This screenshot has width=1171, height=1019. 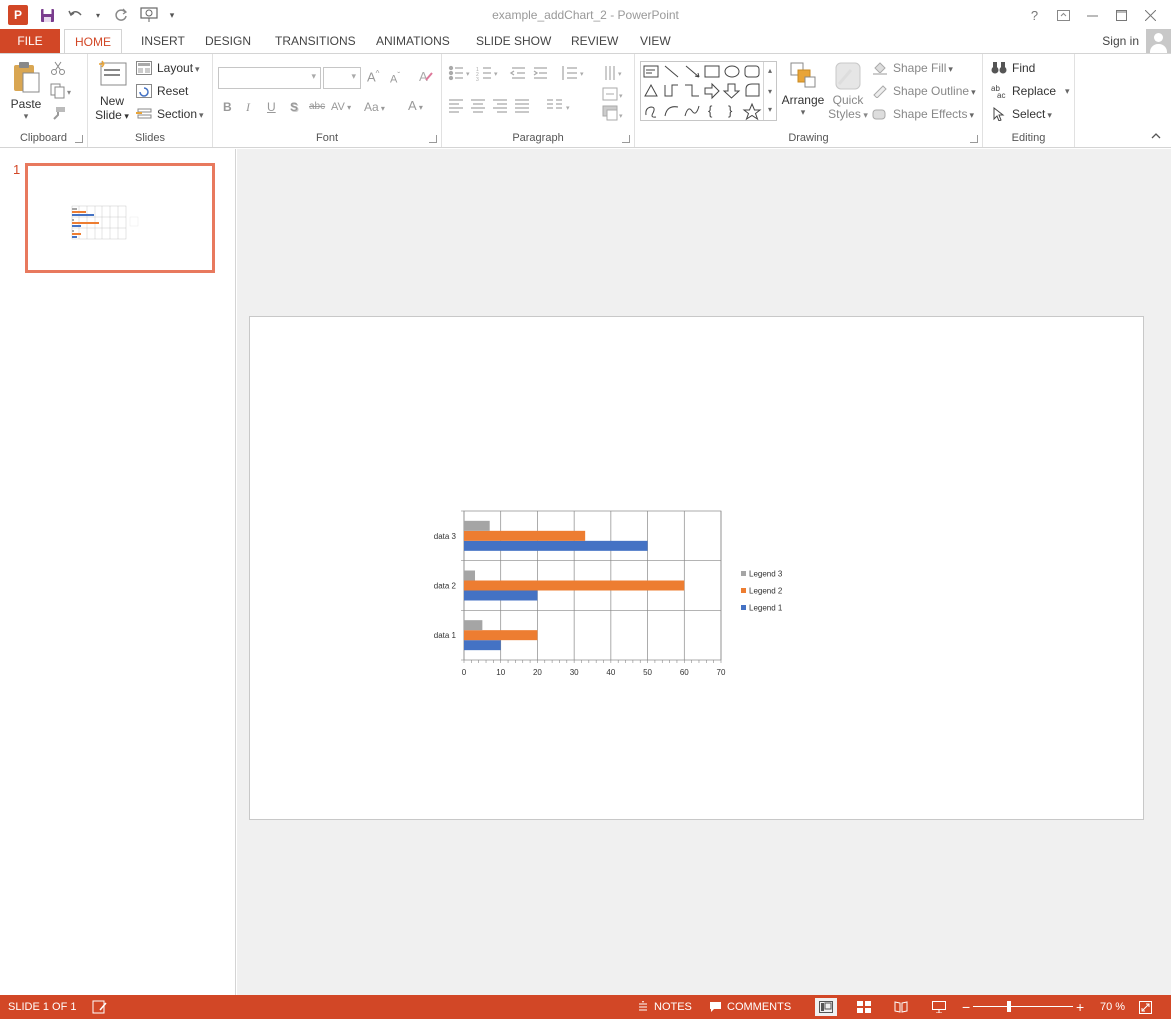 What do you see at coordinates (271, 107) in the screenshot?
I see `underline-button: U` at bounding box center [271, 107].